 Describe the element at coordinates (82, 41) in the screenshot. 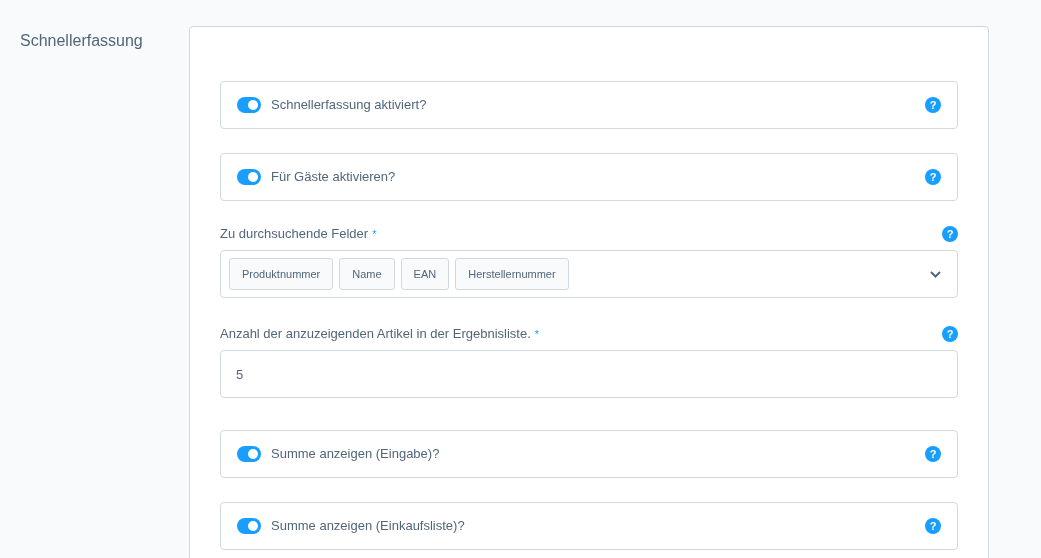

I see `section-title: Schnellerfassung` at that location.